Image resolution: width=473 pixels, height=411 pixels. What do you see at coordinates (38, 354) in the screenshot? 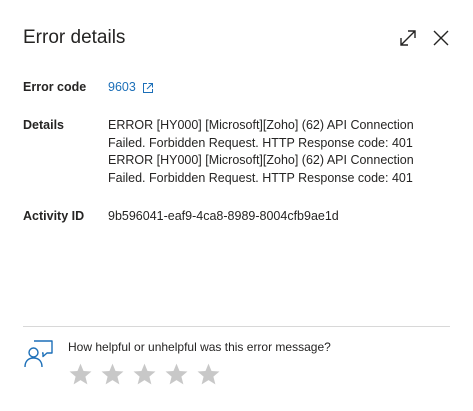
I see `feedback-person-icon` at bounding box center [38, 354].